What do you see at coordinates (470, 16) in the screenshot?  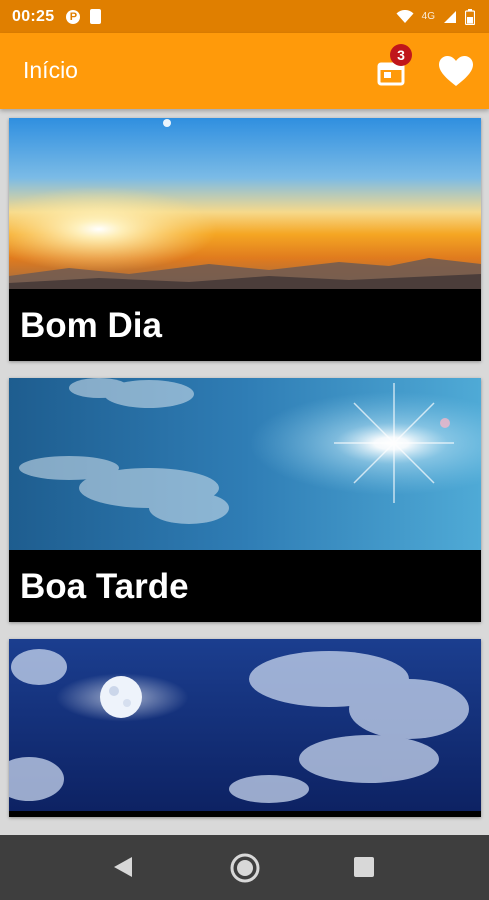 I see `battery-icon` at bounding box center [470, 16].